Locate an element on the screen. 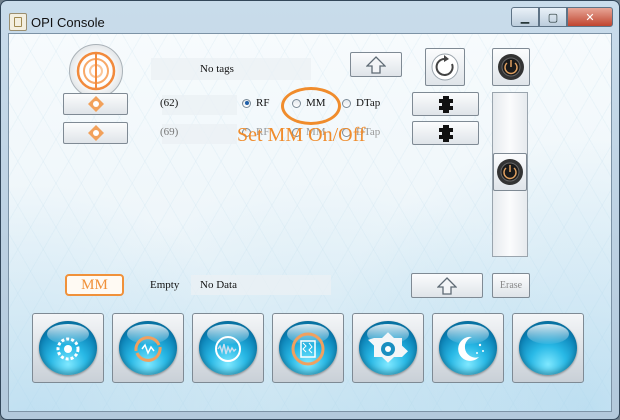 Image resolution: width=620 pixels, height=420 pixels. erase-button: Erase is located at coordinates (511, 285).